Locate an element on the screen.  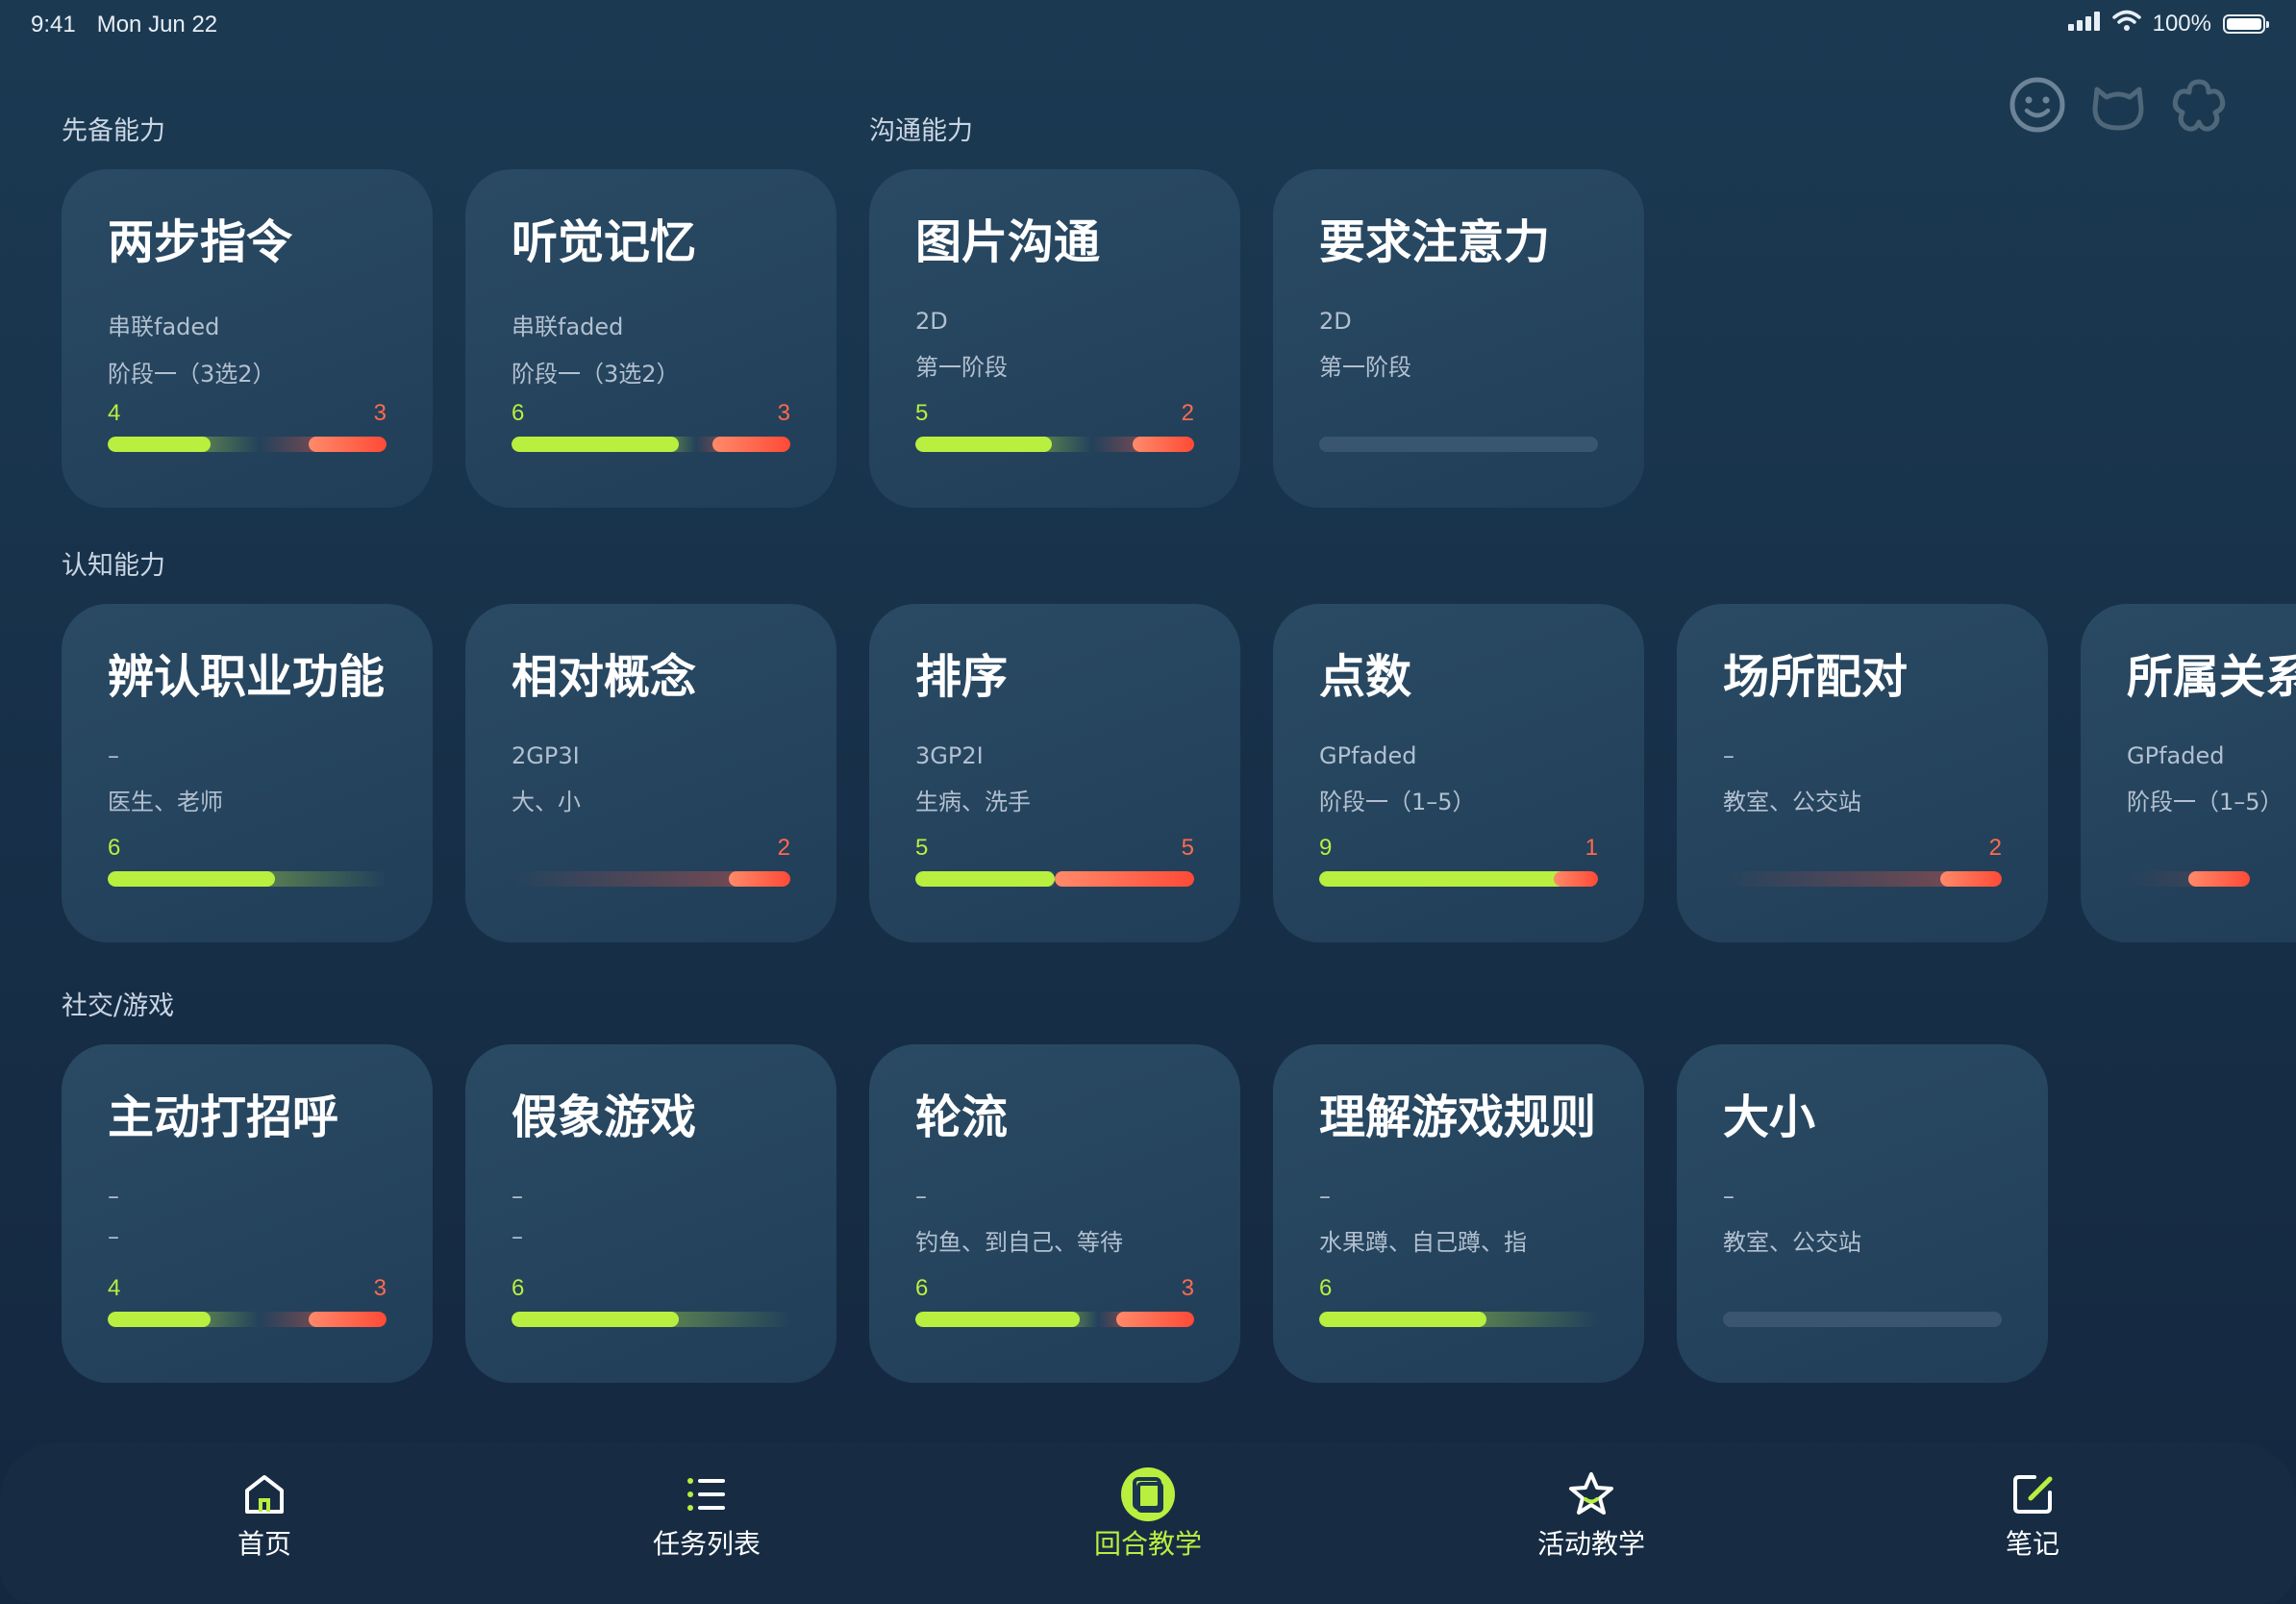
task-card: 排序 3GP2I 生病、洗手 5 5 is located at coordinates (1054, 773).